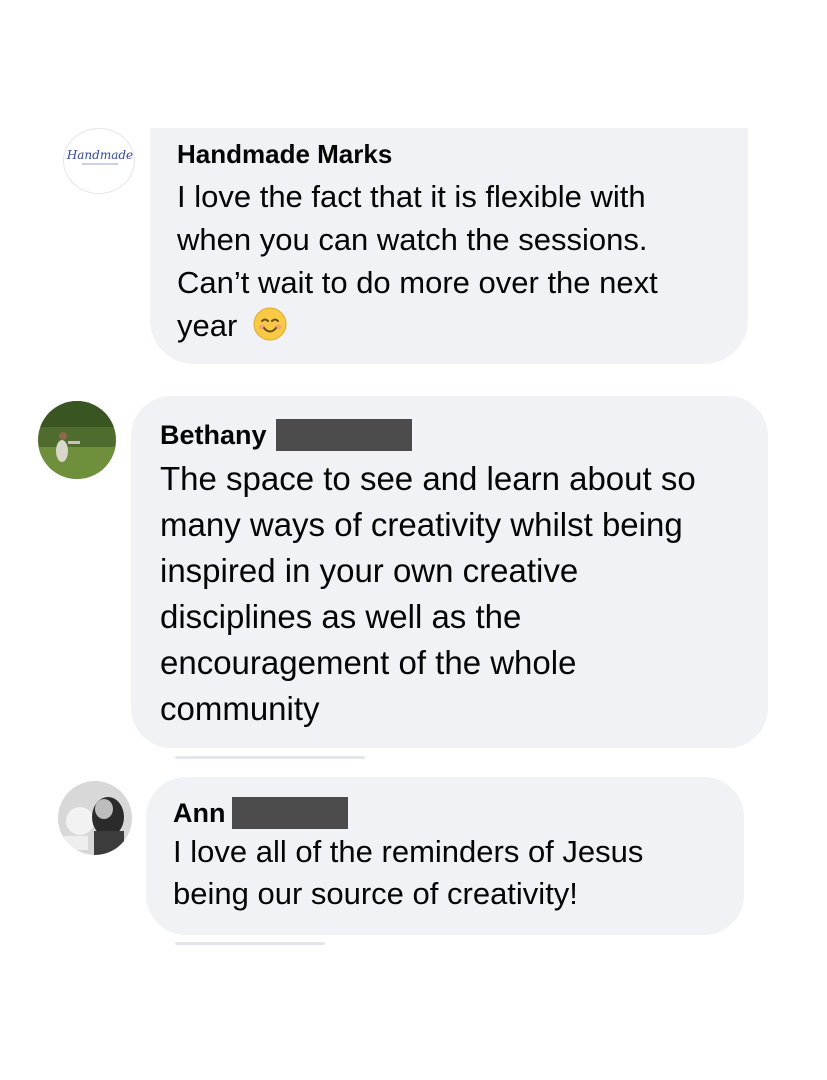 This screenshot has height=1080, width=827. Describe the element at coordinates (445, 813) in the screenshot. I see `comment-author: Ann` at that location.